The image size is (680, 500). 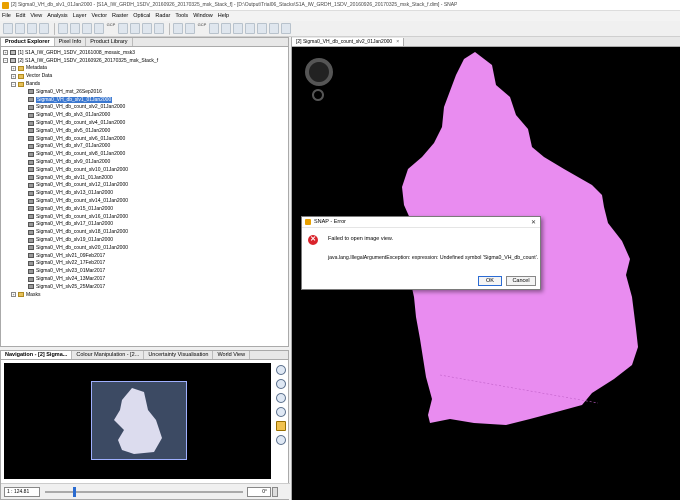 I want to click on redo-icon, so click(x=44, y=28).